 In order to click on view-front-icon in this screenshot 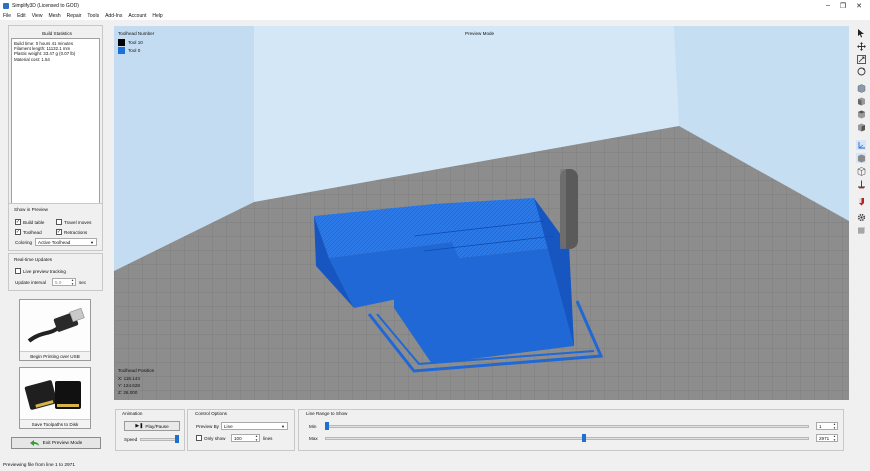, I will do `click(861, 101)`.